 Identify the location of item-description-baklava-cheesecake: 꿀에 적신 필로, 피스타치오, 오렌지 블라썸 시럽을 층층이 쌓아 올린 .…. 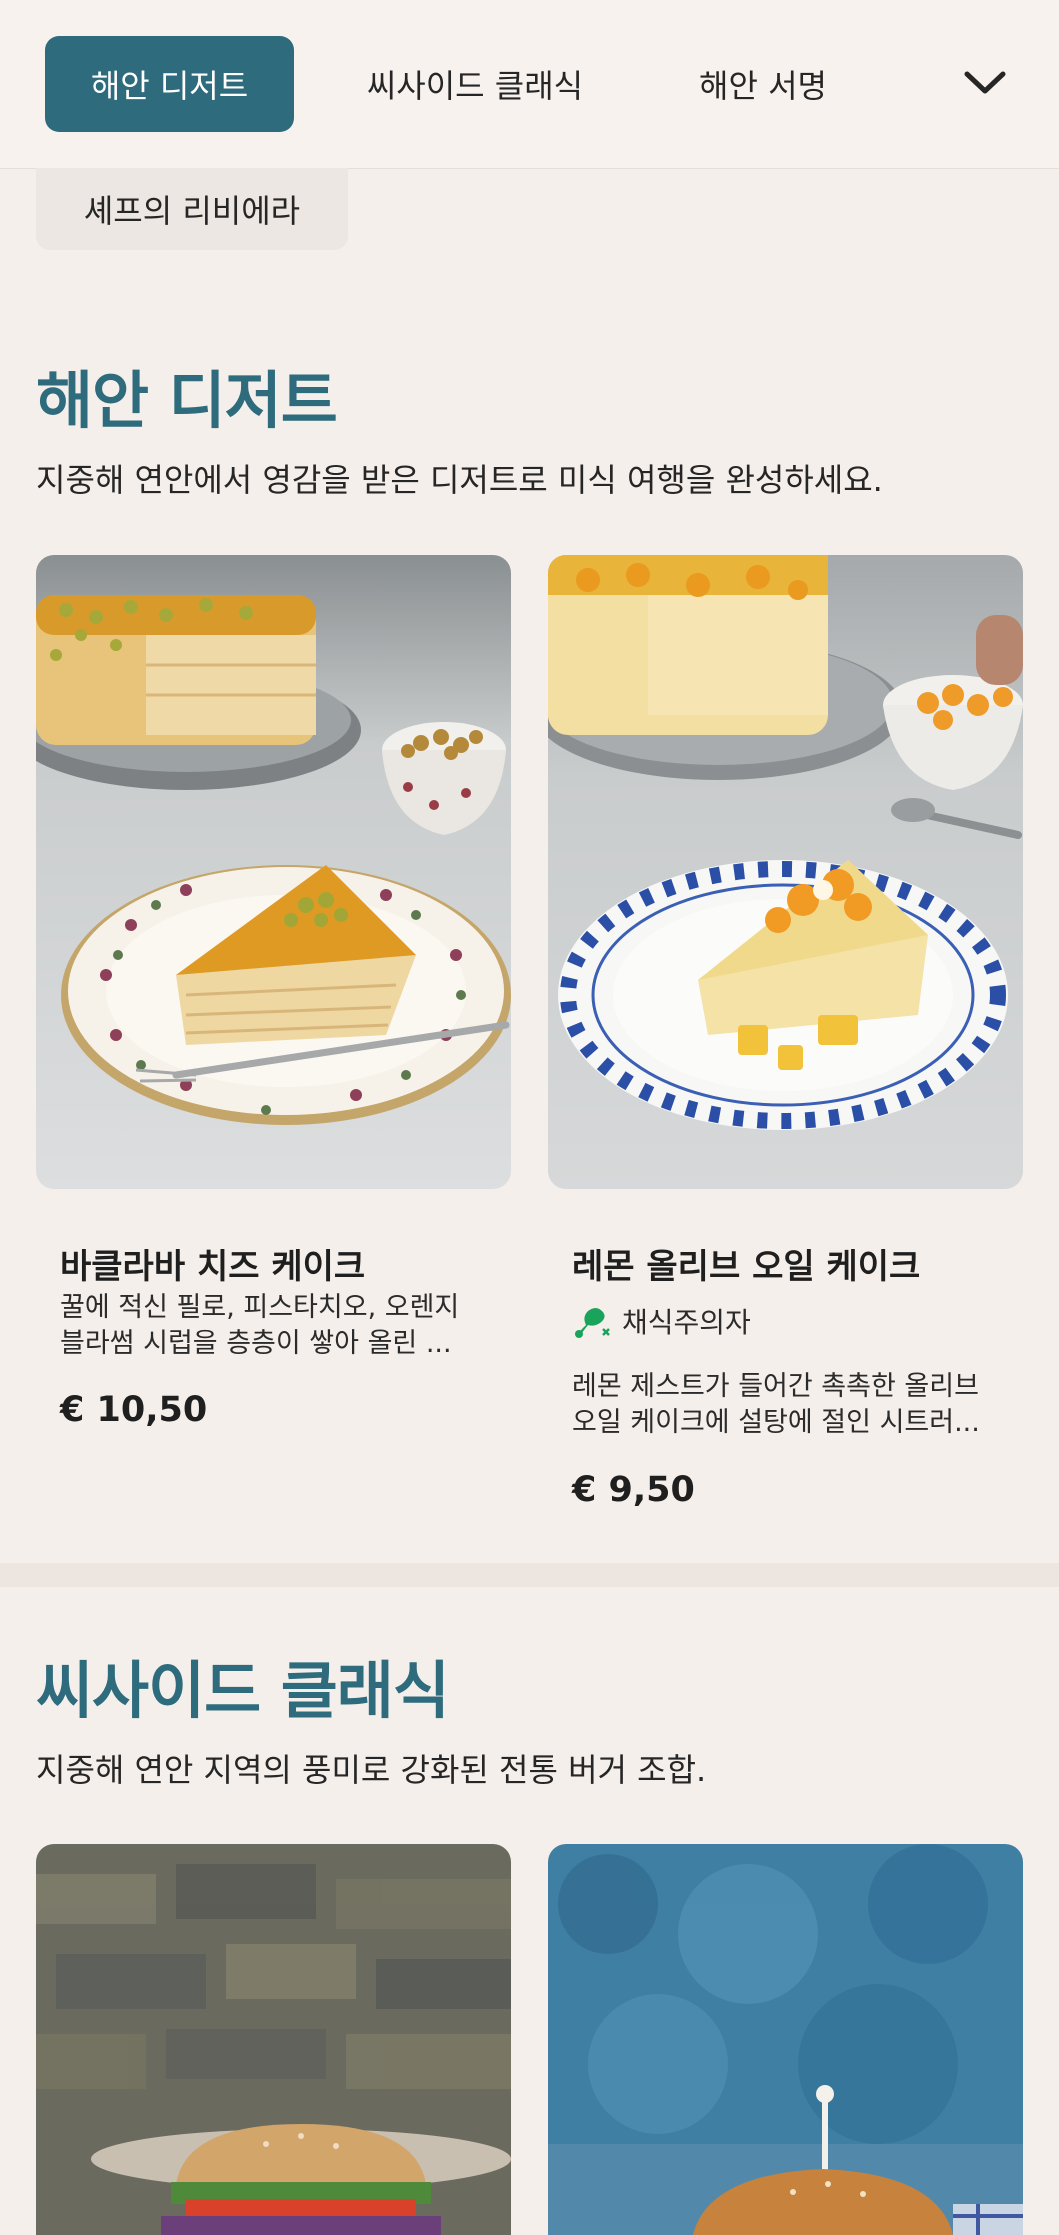
(260, 1325).